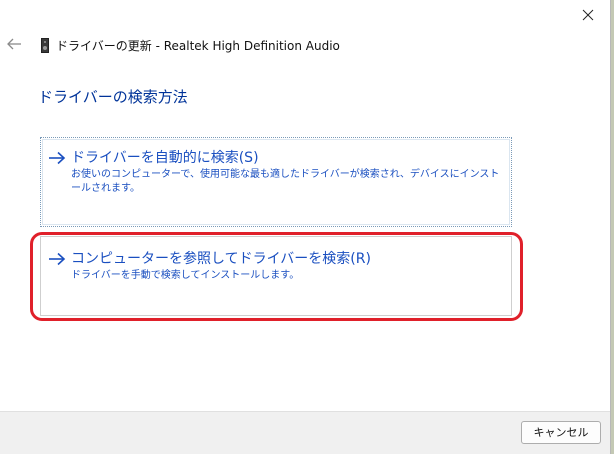 This screenshot has width=614, height=454. What do you see at coordinates (185, 275) in the screenshot?
I see `option-description: ドライバーを手動で検索してインストールします。` at bounding box center [185, 275].